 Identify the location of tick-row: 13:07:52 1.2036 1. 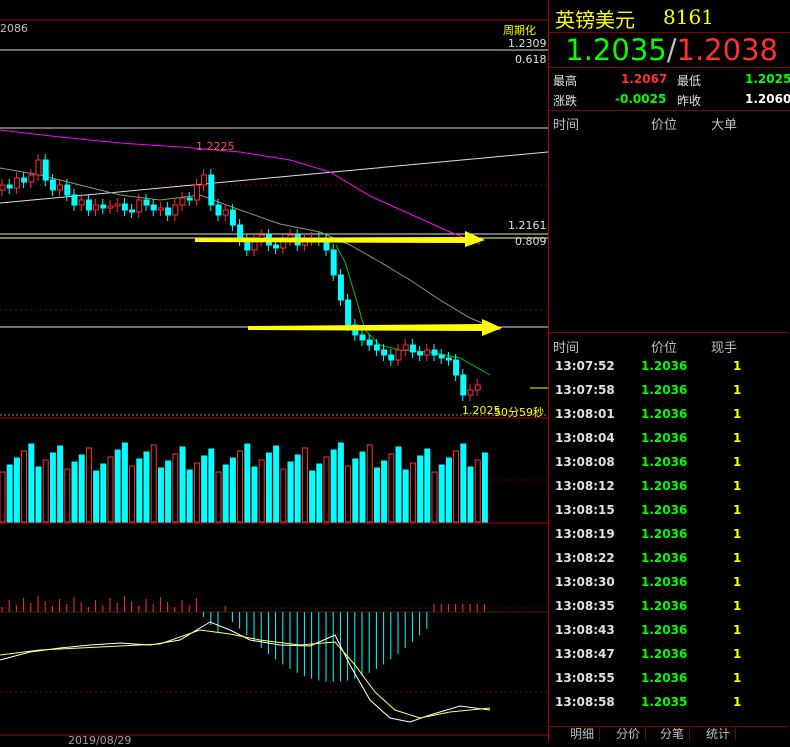
(669, 367).